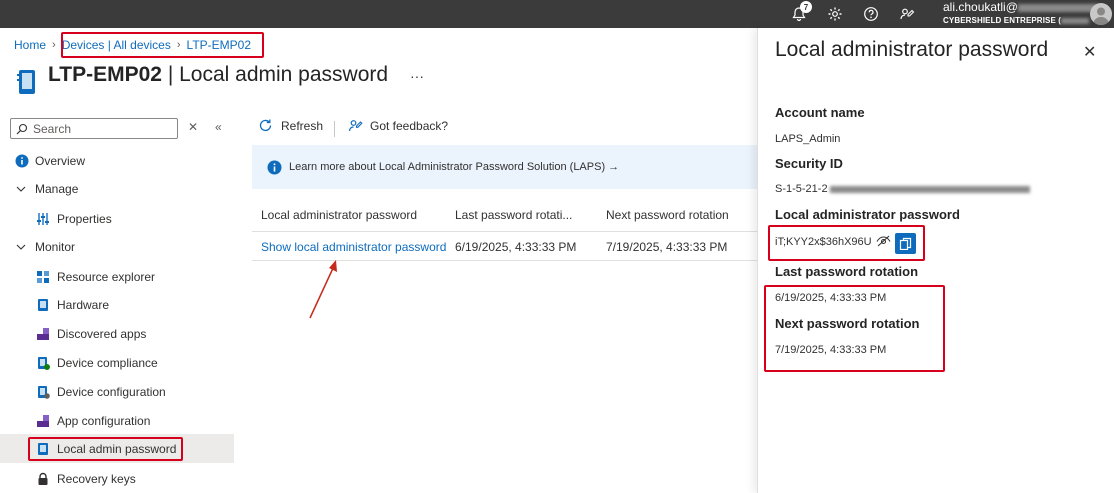  What do you see at coordinates (98, 128) in the screenshot?
I see `search-input` at bounding box center [98, 128].